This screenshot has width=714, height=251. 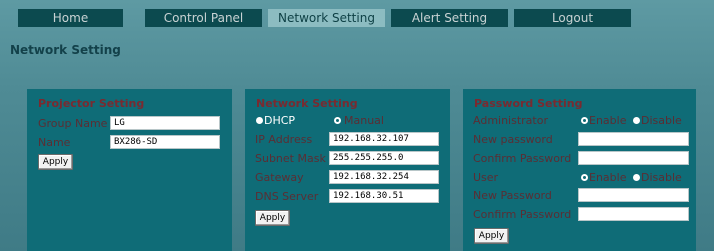 What do you see at coordinates (91, 103) in the screenshot?
I see `projector-setting-title: Projector Setting` at bounding box center [91, 103].